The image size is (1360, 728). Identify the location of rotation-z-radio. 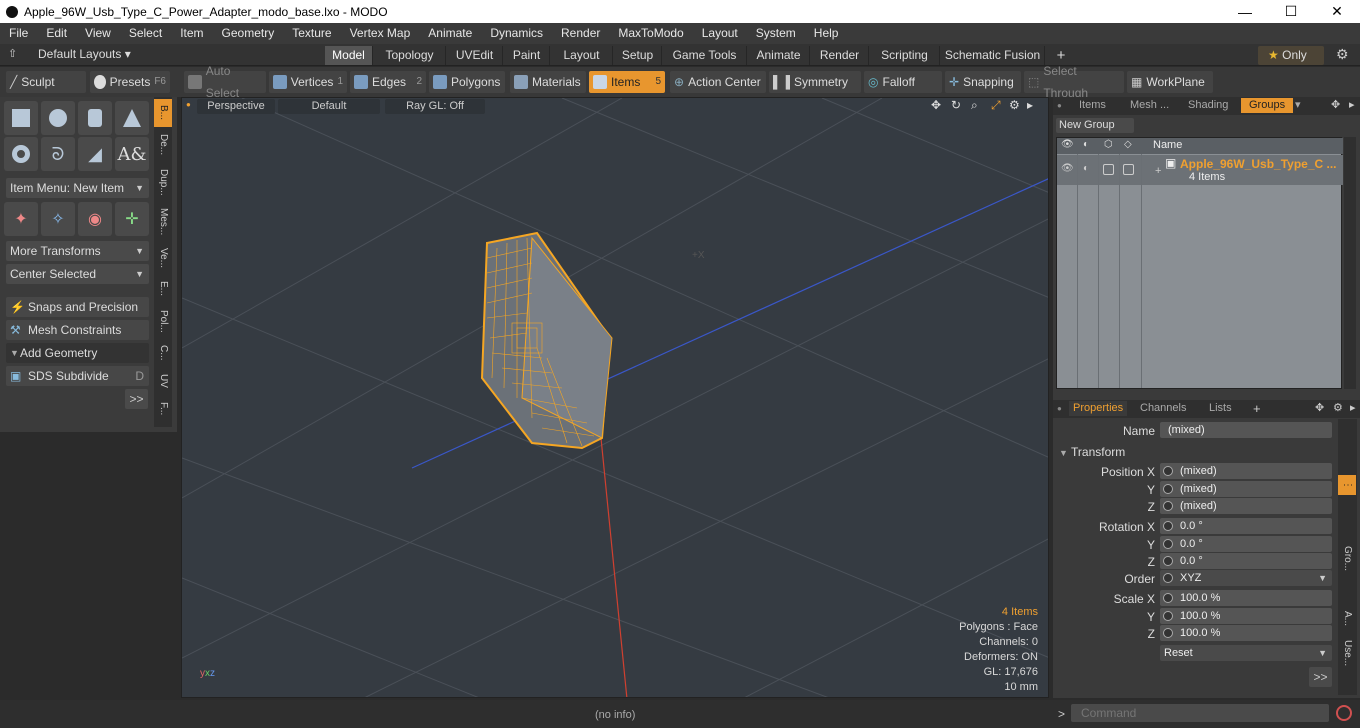
(1168, 561).